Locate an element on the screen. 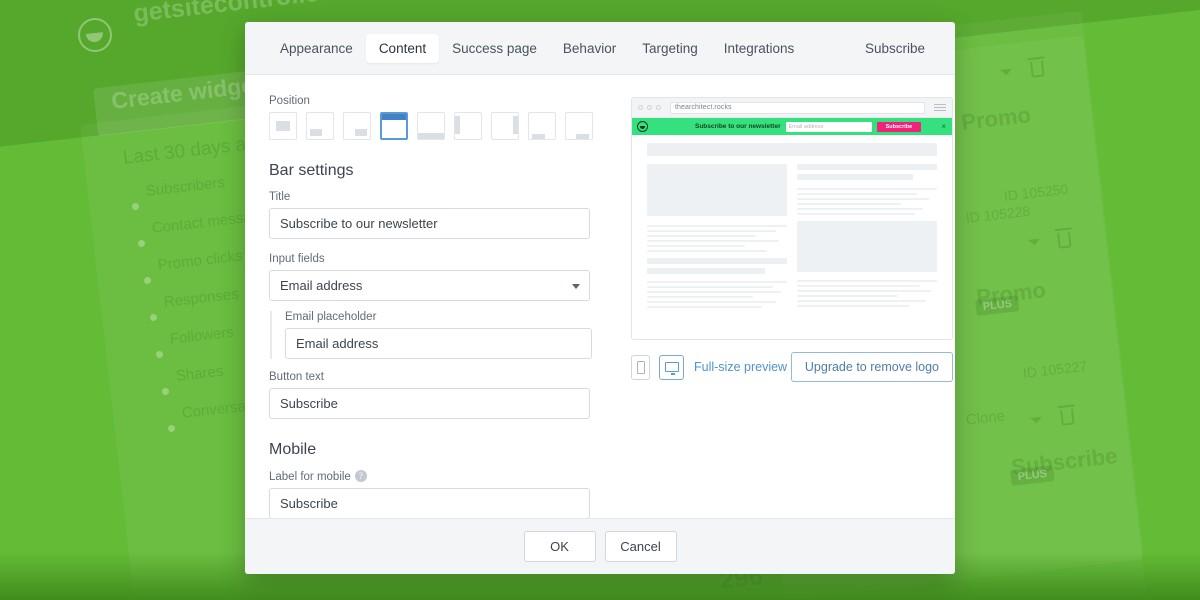  position-option-right-side-panel is located at coordinates (505, 126).